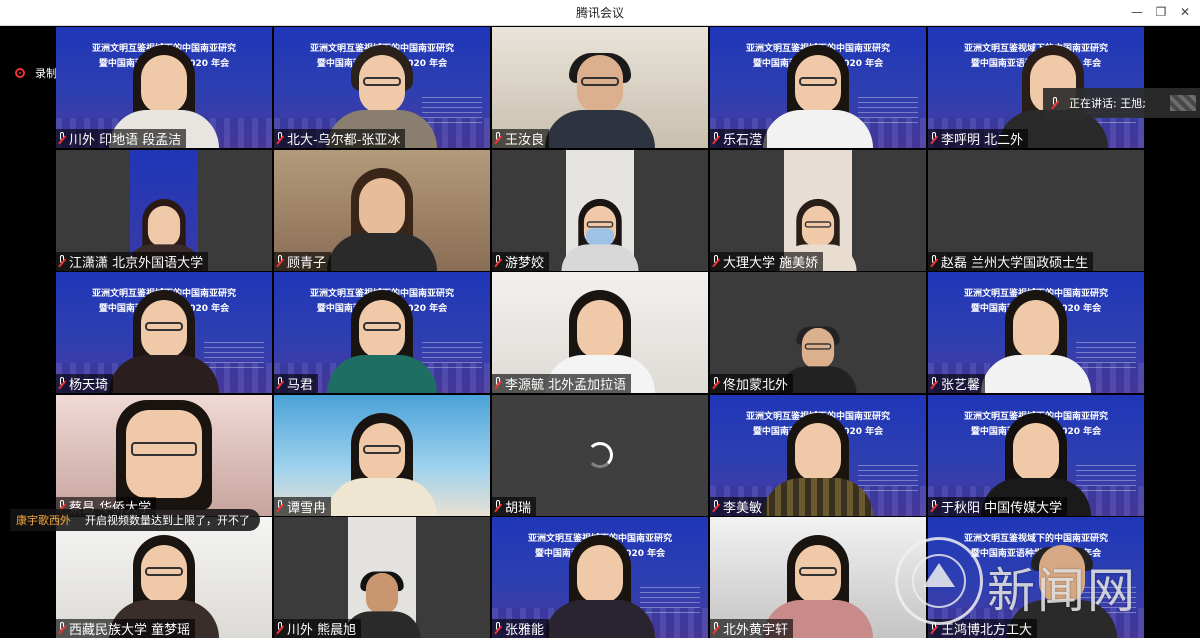 The height and width of the screenshot is (638, 1200). I want to click on participant-label: 川外 印地语 段孟洁, so click(121, 138).